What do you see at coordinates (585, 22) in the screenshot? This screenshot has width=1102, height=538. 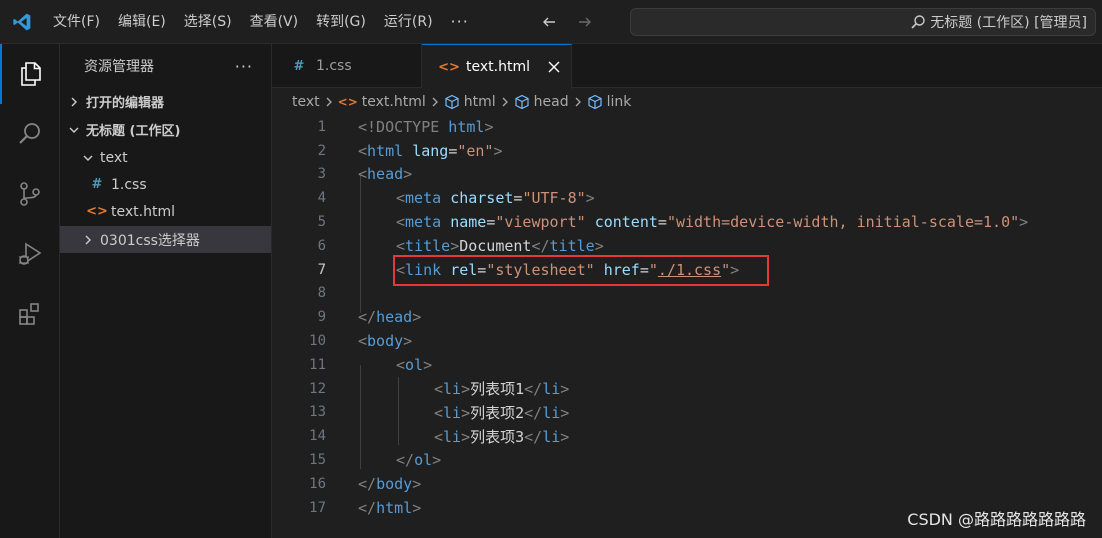 I see `forward-arrow-icon` at bounding box center [585, 22].